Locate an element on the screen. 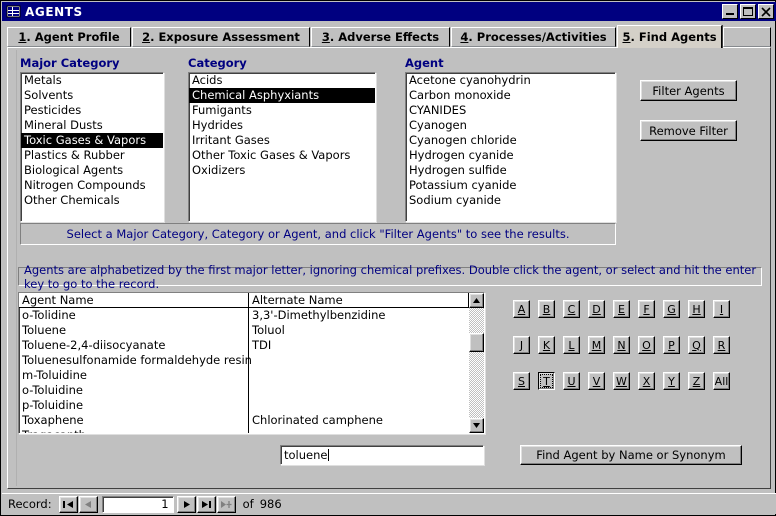 Image resolution: width=776 pixels, height=516 pixels. column-header-alternate-name: Alternate Name is located at coordinates (359, 300).